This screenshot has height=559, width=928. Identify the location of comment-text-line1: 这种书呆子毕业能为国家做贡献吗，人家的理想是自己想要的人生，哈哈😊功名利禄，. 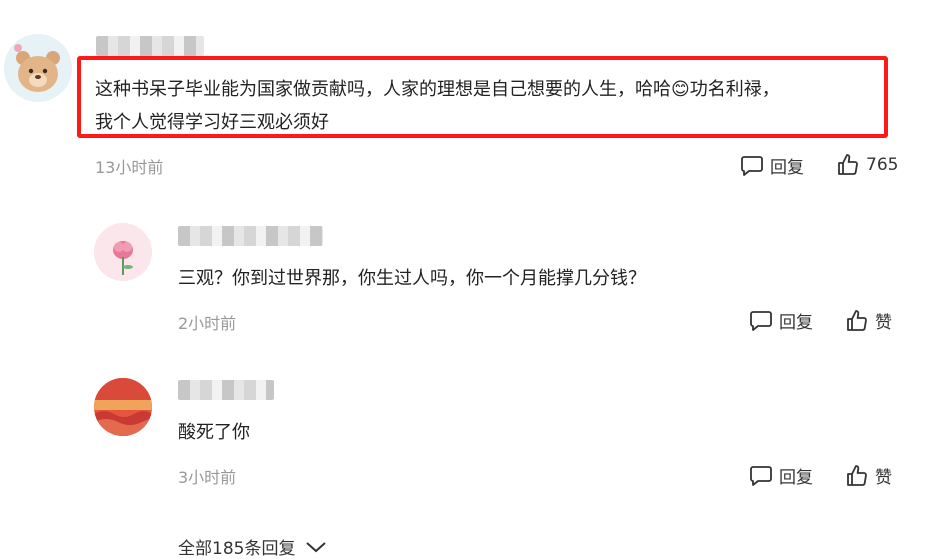
(437, 89).